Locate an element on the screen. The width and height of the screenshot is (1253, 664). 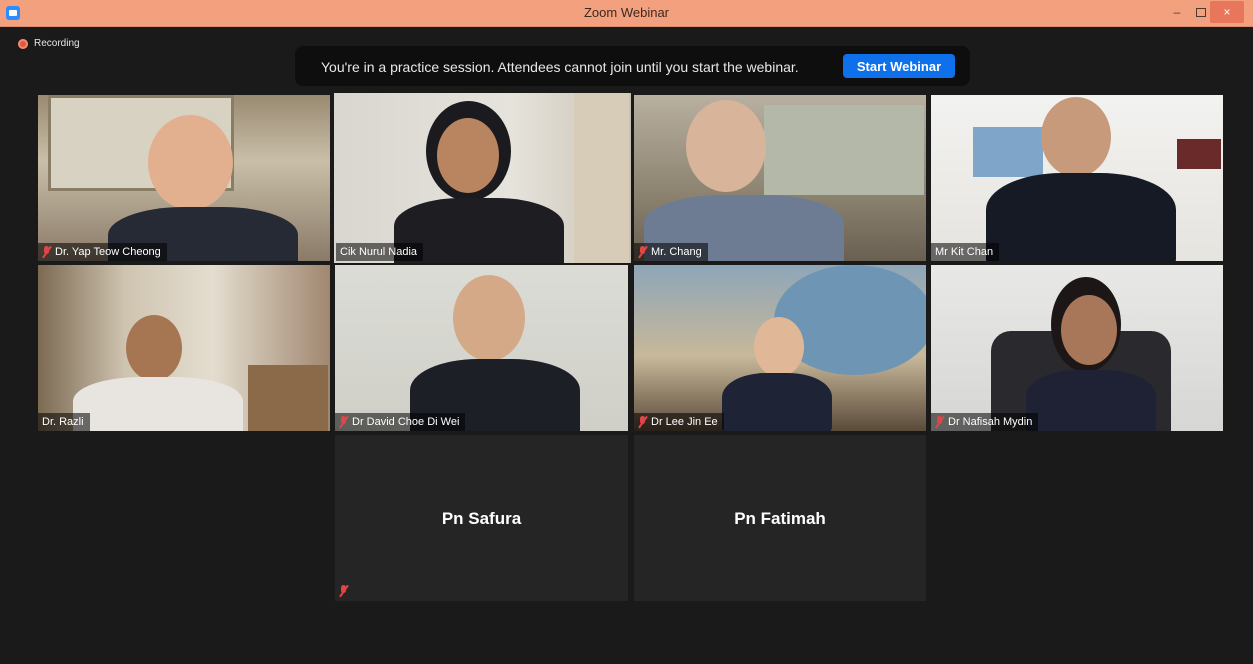
recording-indicator: Recording is located at coordinates (49, 43).